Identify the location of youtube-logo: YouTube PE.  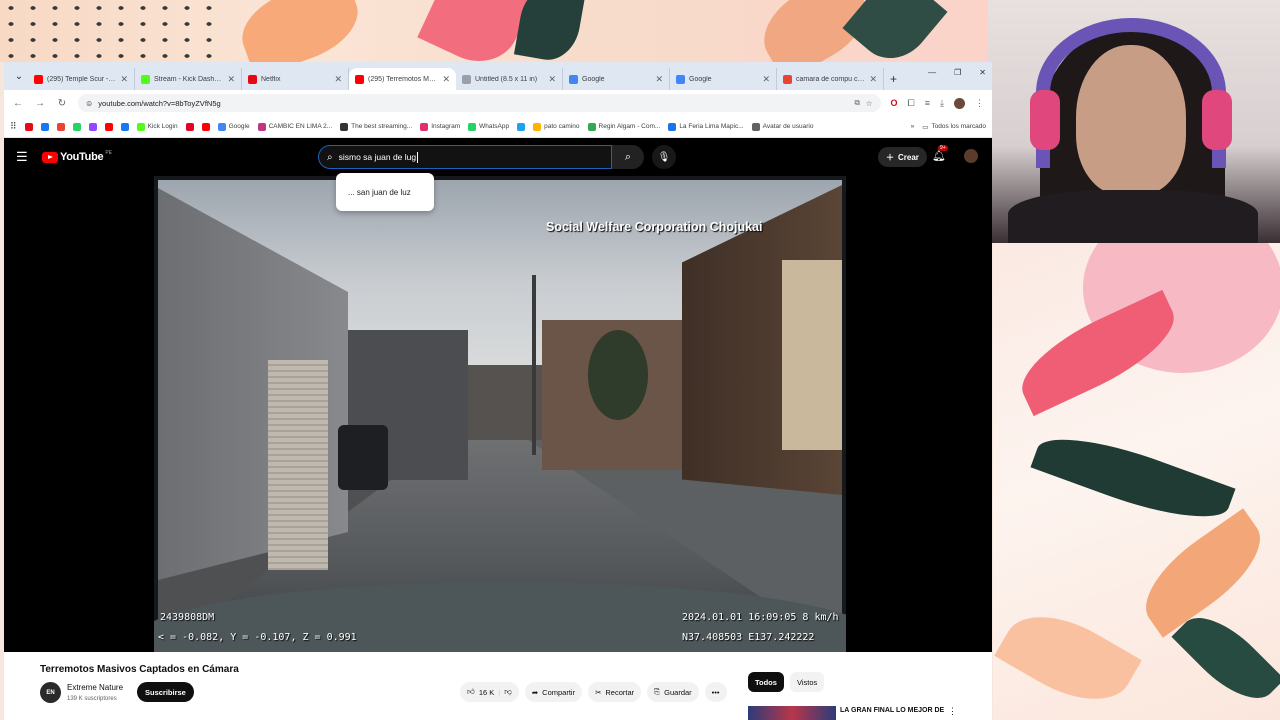
(77, 156).